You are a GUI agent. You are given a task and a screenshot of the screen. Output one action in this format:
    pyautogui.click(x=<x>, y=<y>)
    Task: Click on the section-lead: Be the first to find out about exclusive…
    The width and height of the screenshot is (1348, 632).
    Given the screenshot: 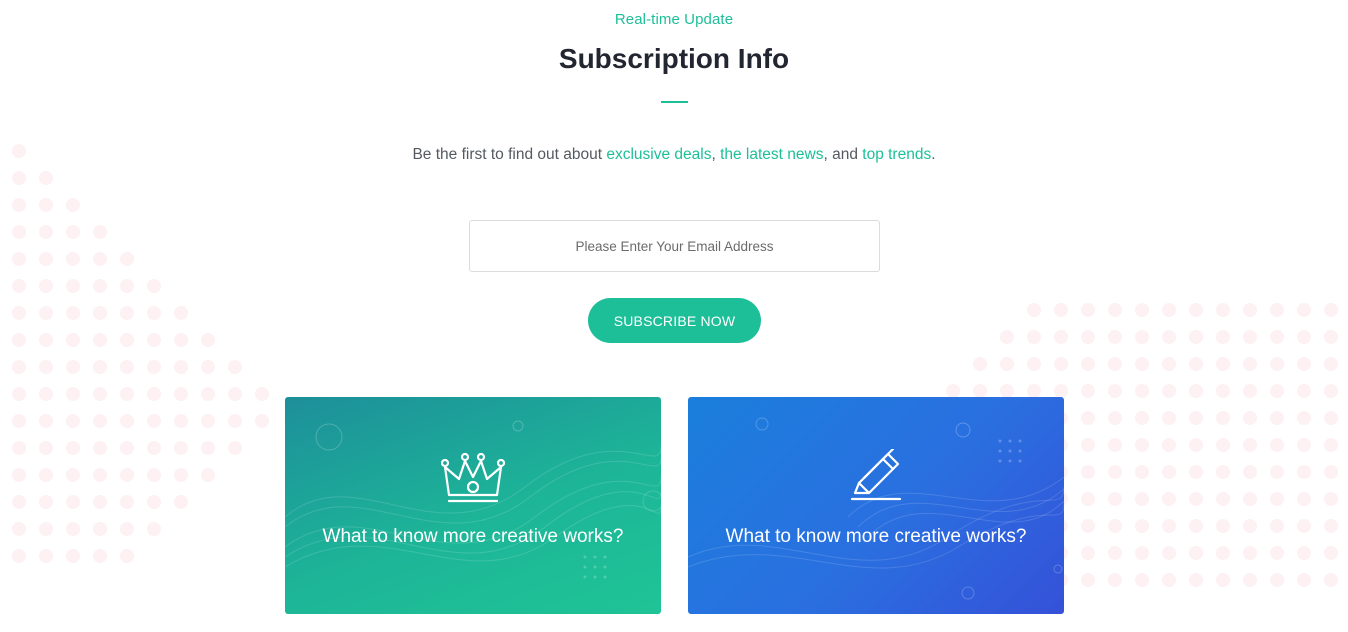 What is the action you would take?
    pyautogui.click(x=674, y=154)
    